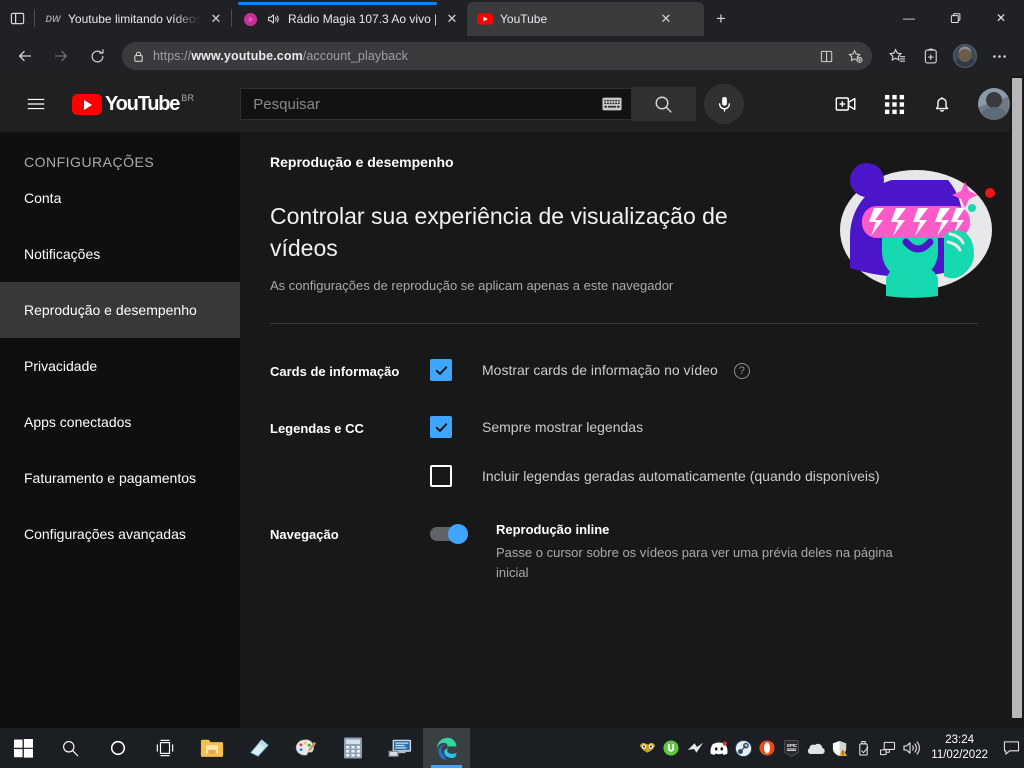 Image resolution: width=1024 pixels, height=768 pixels. What do you see at coordinates (839, 748) in the screenshot?
I see `security-shield-warning-icon` at bounding box center [839, 748].